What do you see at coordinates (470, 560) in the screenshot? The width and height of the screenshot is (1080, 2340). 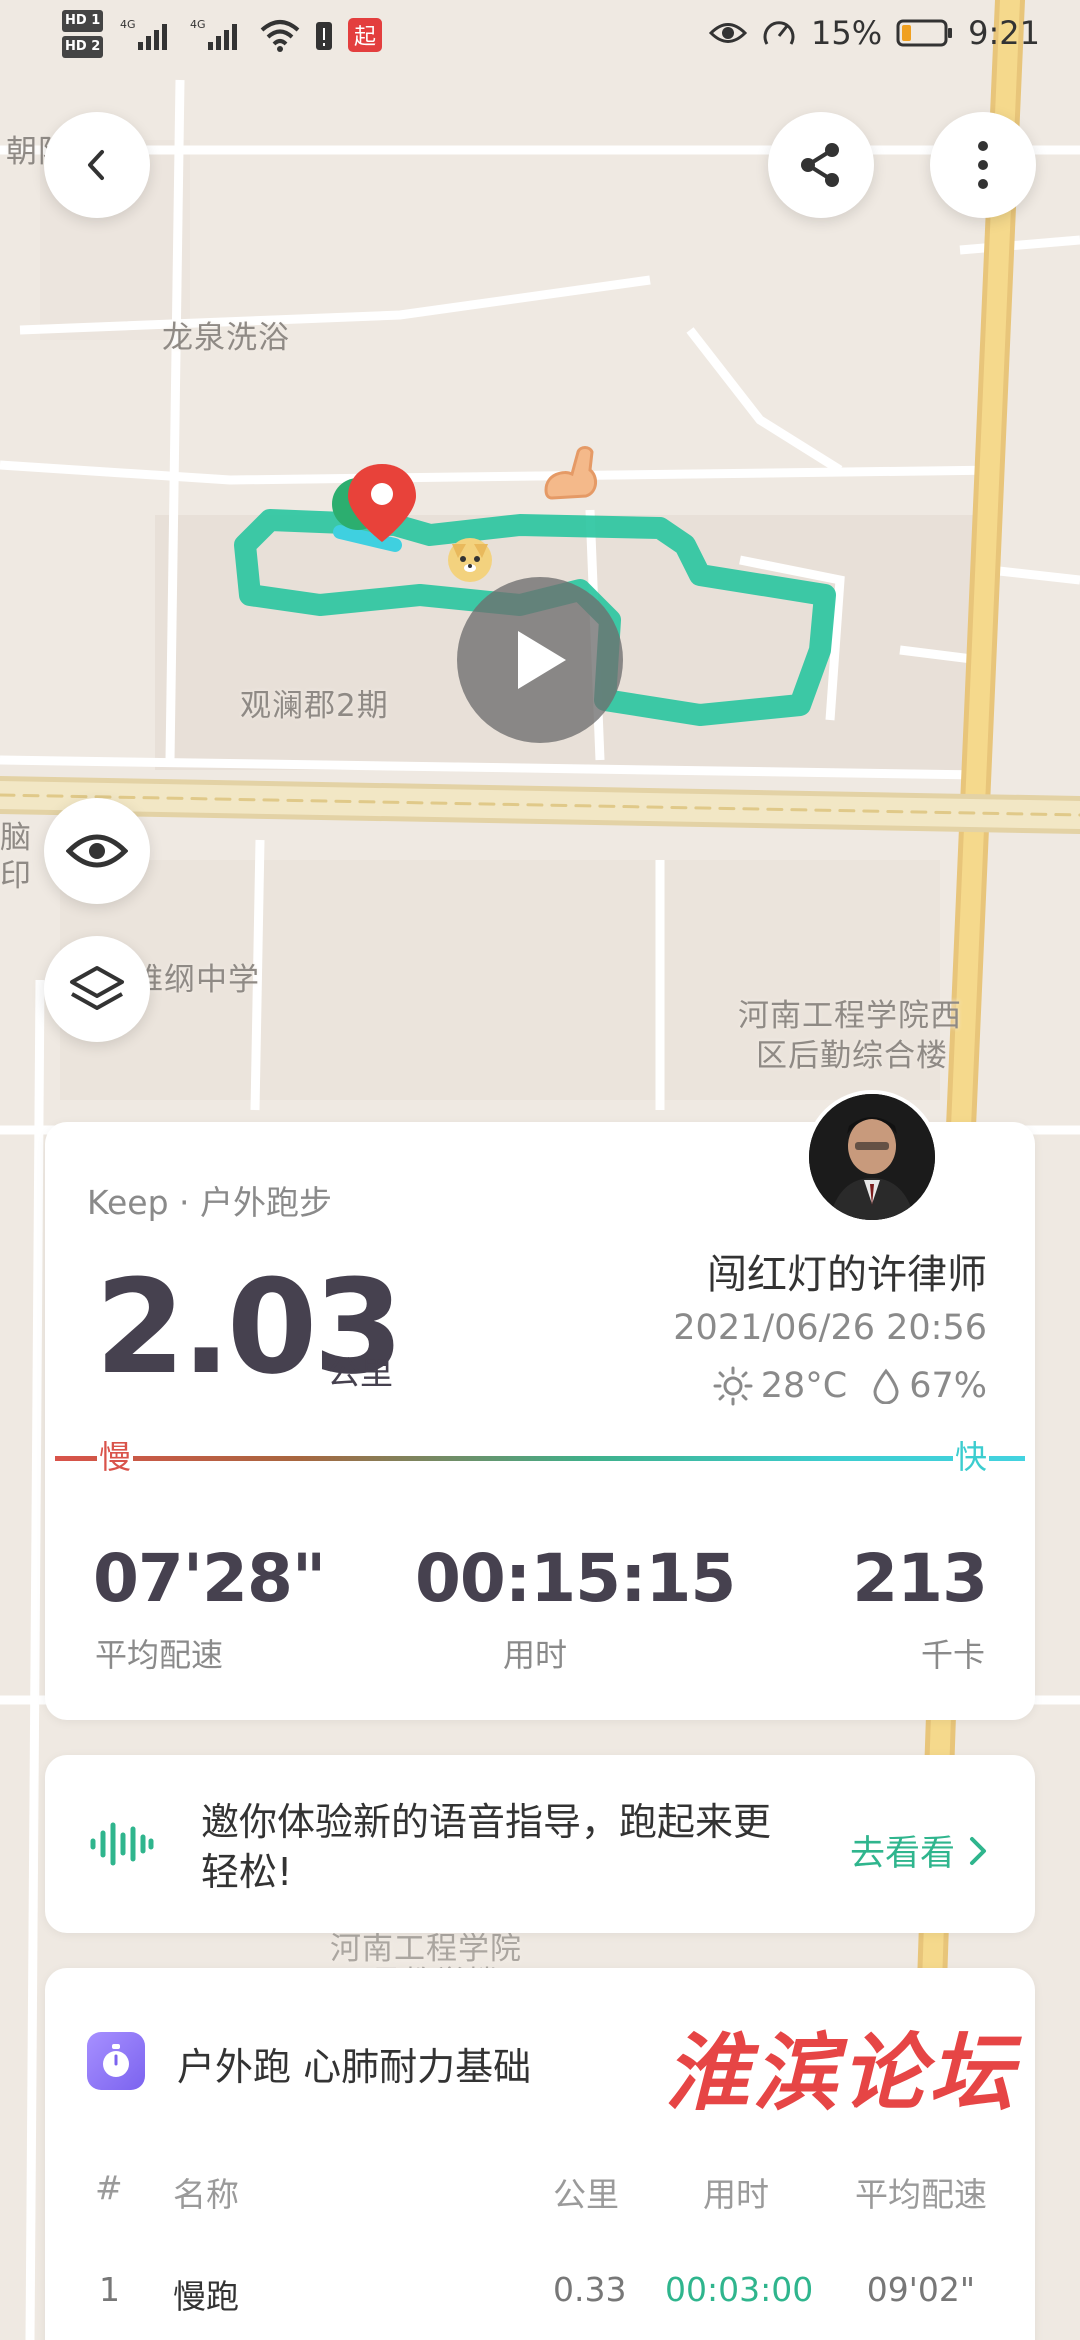 I see `doge-icon` at bounding box center [470, 560].